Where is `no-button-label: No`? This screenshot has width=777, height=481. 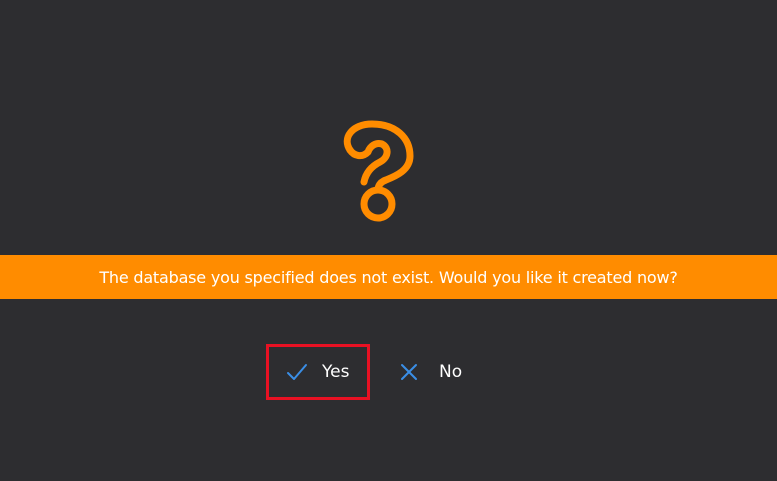 no-button-label: No is located at coordinates (451, 372).